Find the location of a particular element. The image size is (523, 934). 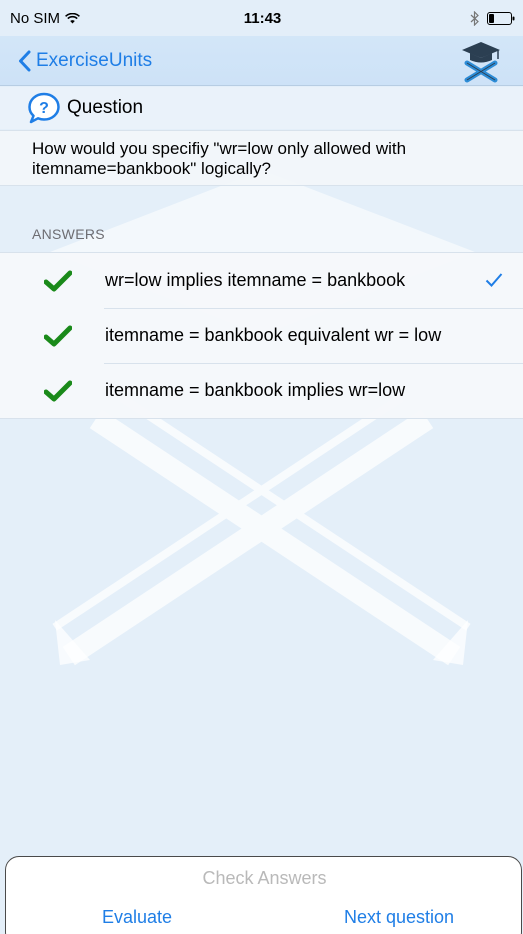

back-button-label: ExerciseUnits is located at coordinates (94, 60).